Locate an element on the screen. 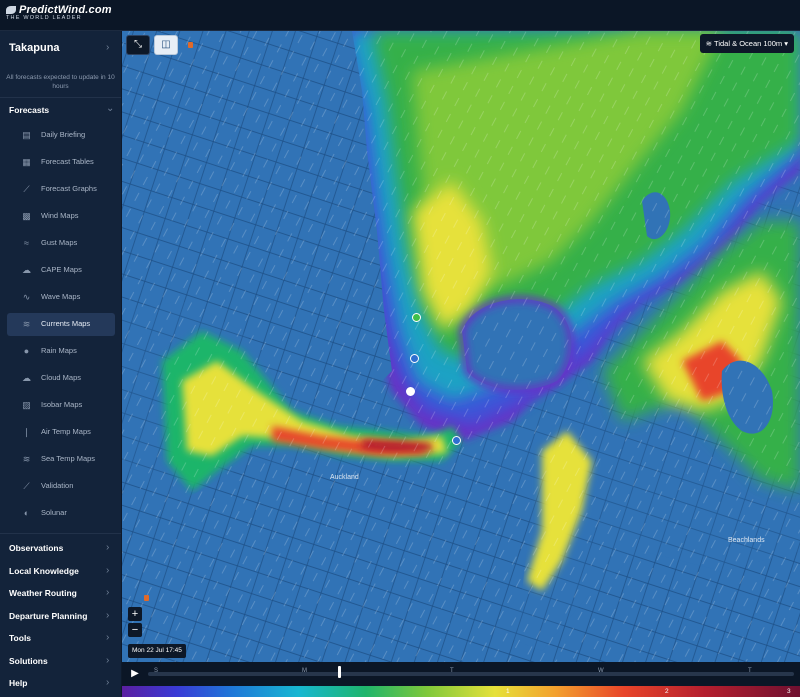 This screenshot has width=800, height=697. scale-label: 3 is located at coordinates (789, 691).